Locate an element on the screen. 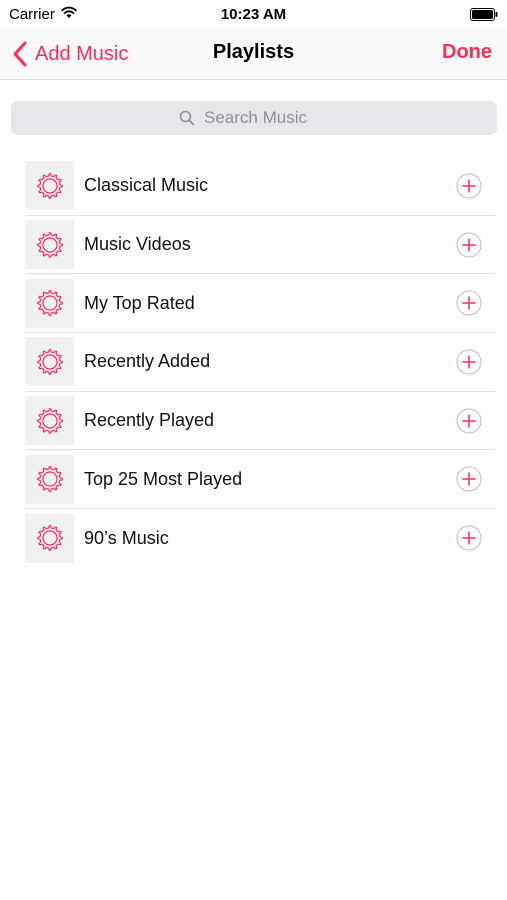 This screenshot has height=900, width=507. done-button: Done is located at coordinates (467, 52).